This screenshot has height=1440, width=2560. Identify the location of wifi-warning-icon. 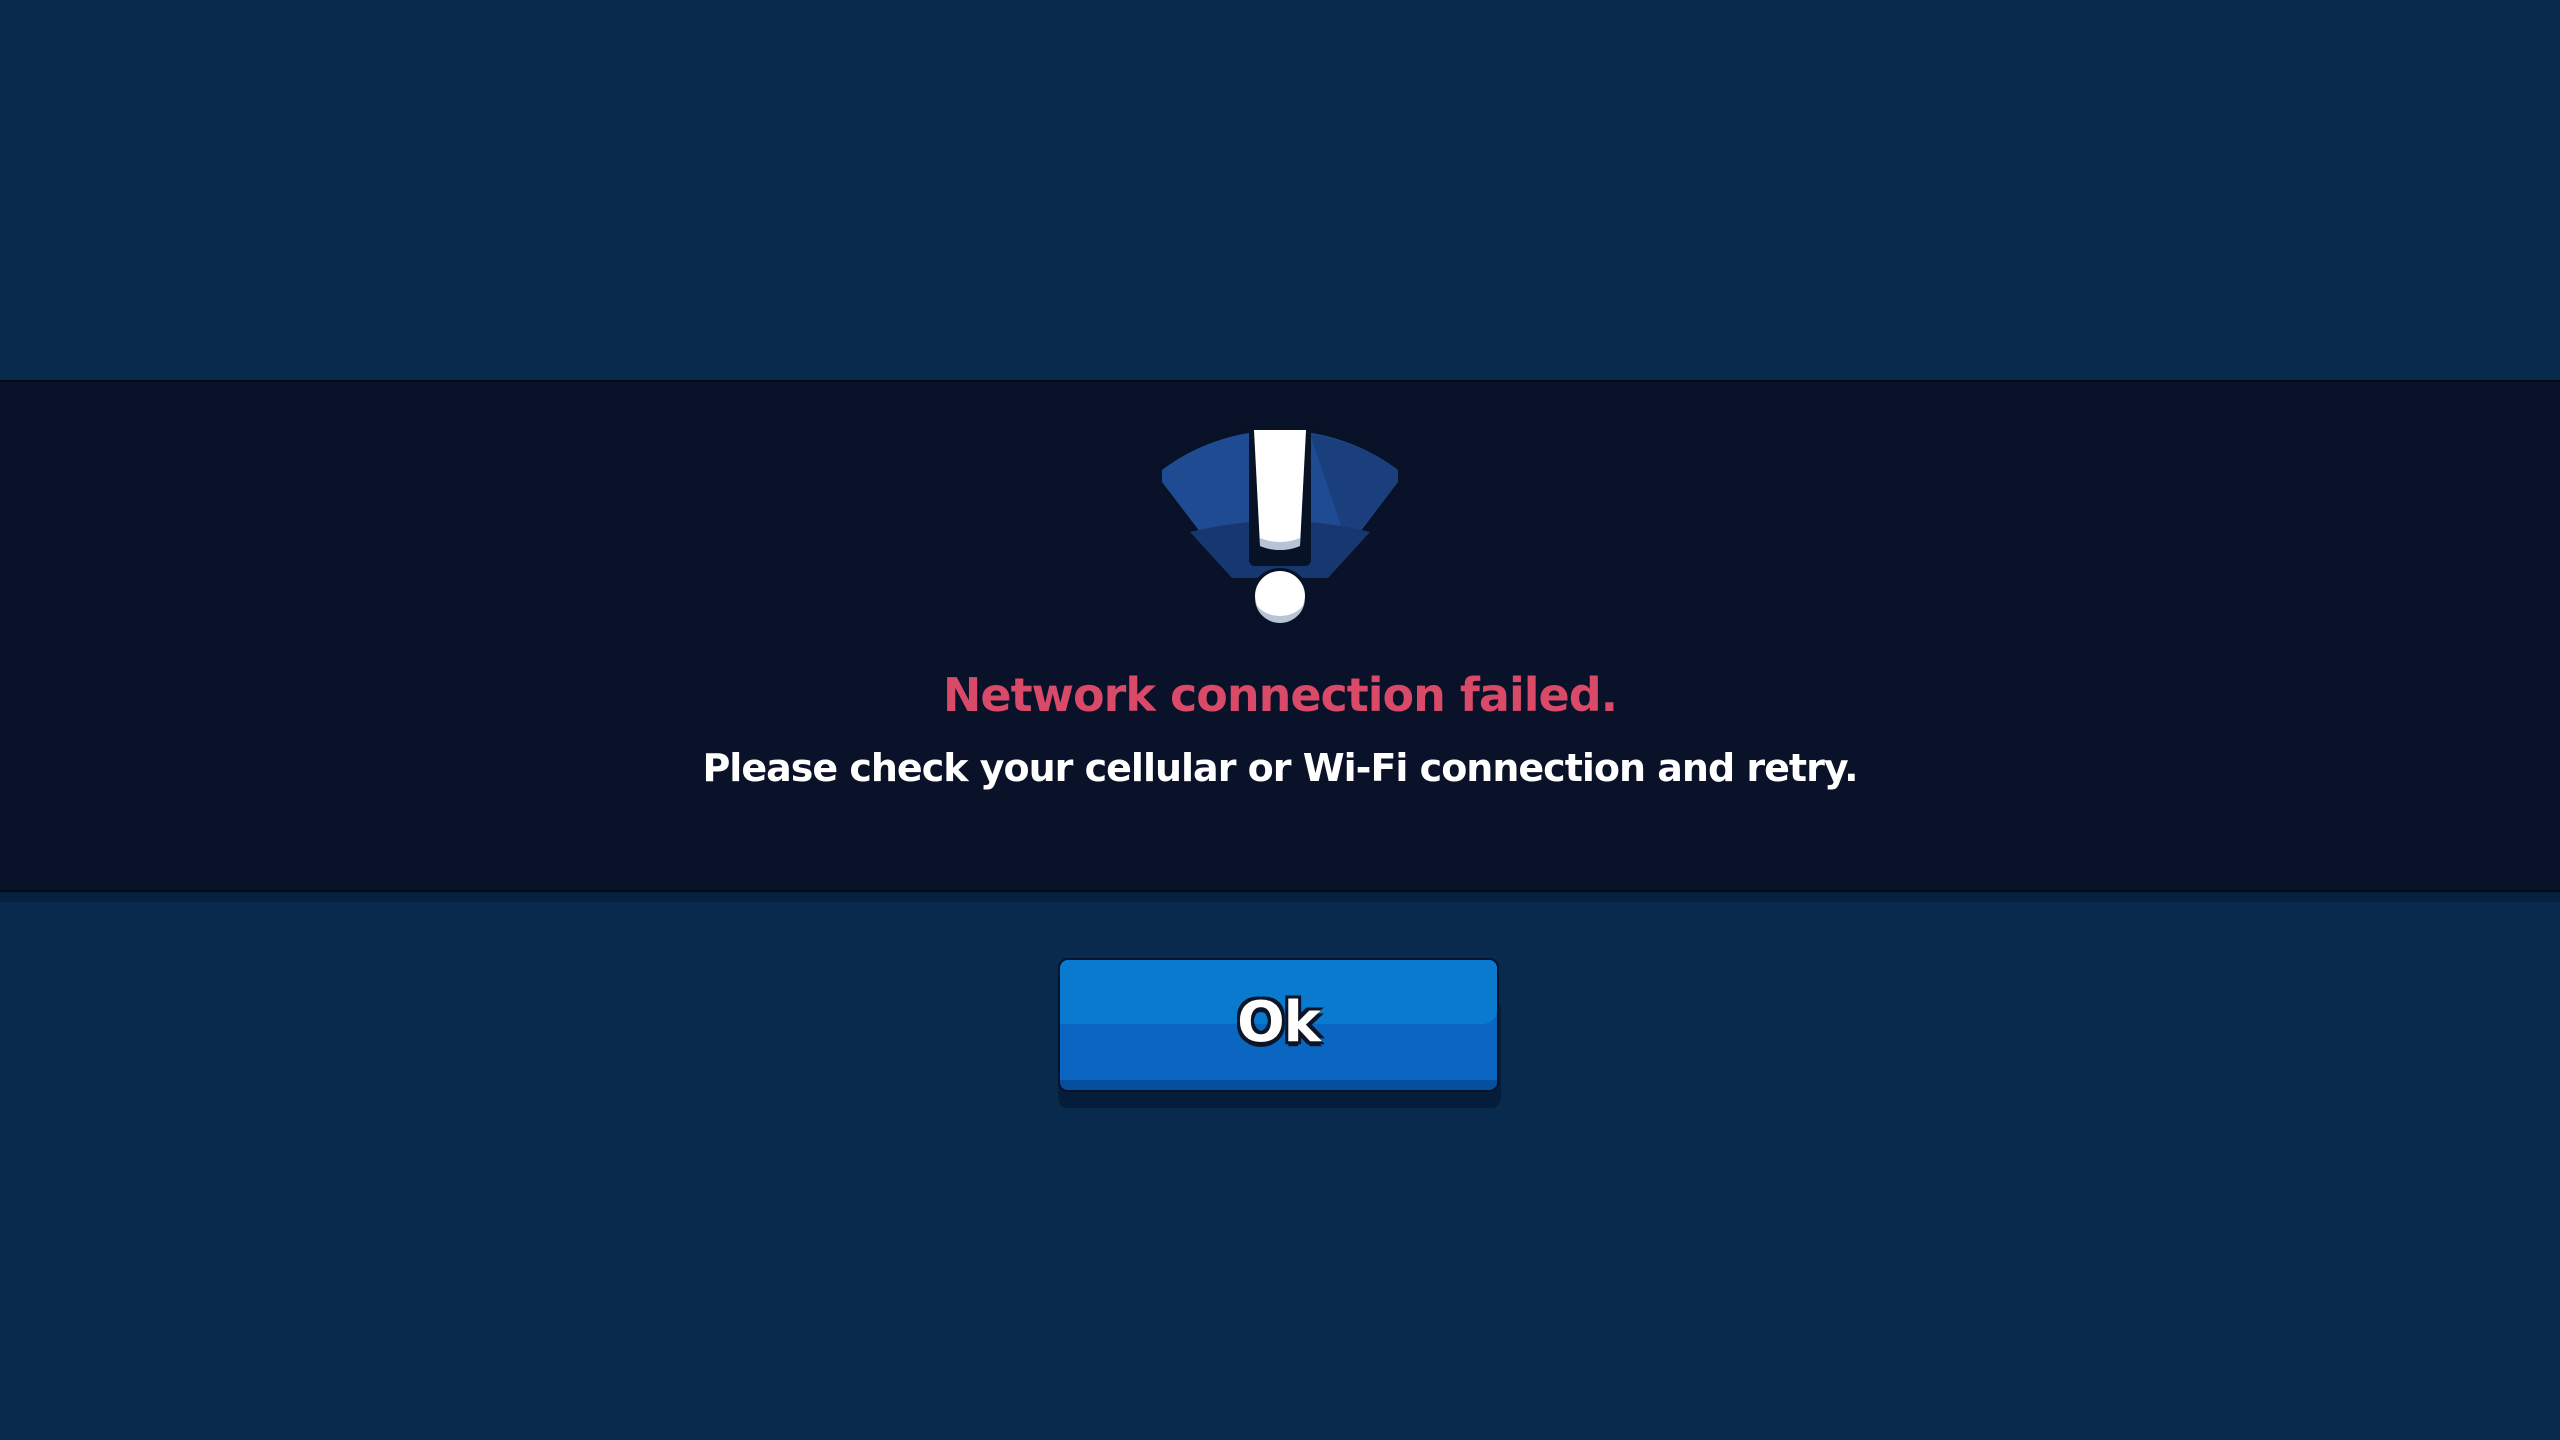
(1280, 525).